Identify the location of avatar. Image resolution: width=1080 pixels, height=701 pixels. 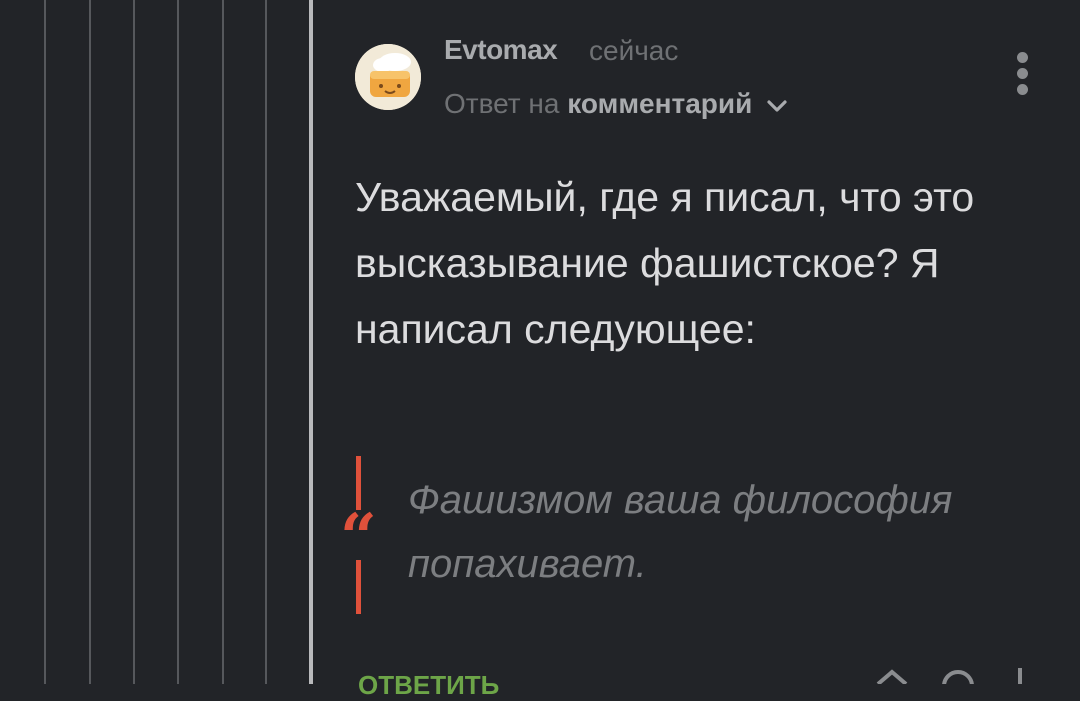
(388, 77).